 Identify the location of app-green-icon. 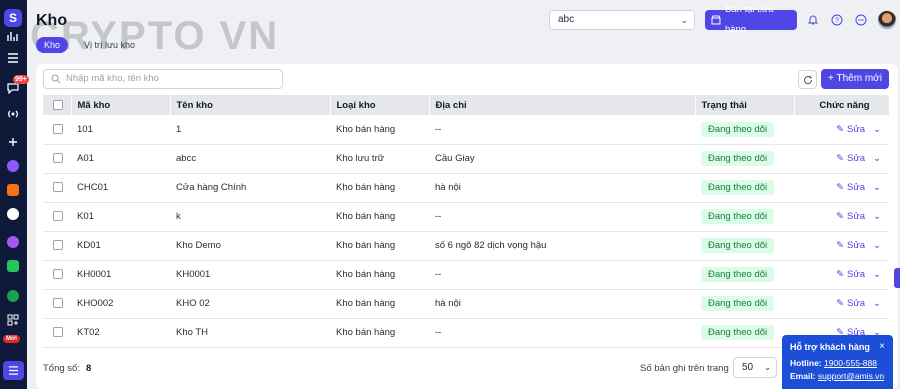
(13, 266).